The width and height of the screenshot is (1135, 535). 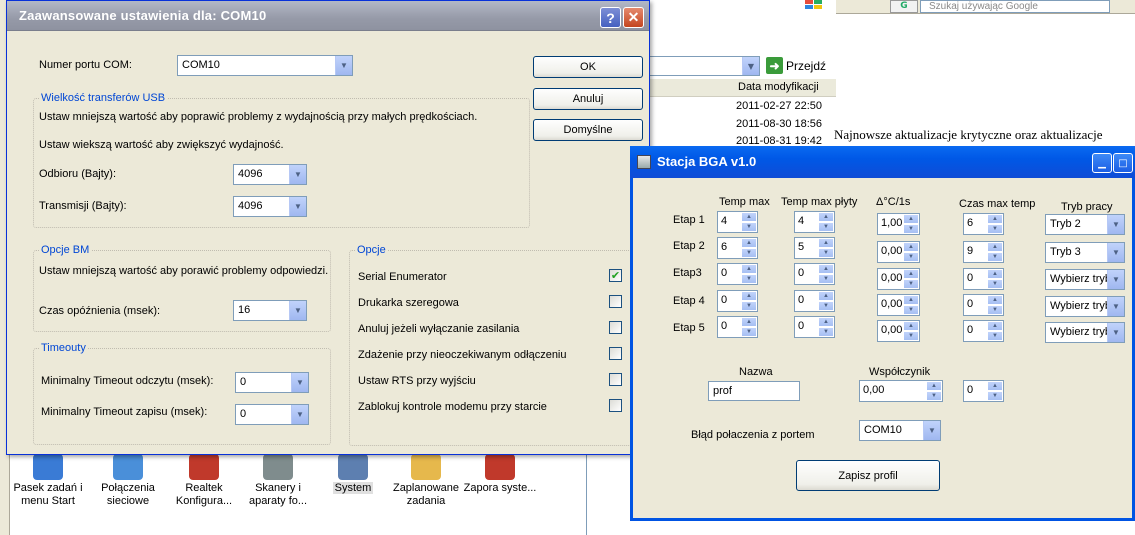 I want to click on czas-spinner: 6 ▲ ▼, so click(x=983, y=224).